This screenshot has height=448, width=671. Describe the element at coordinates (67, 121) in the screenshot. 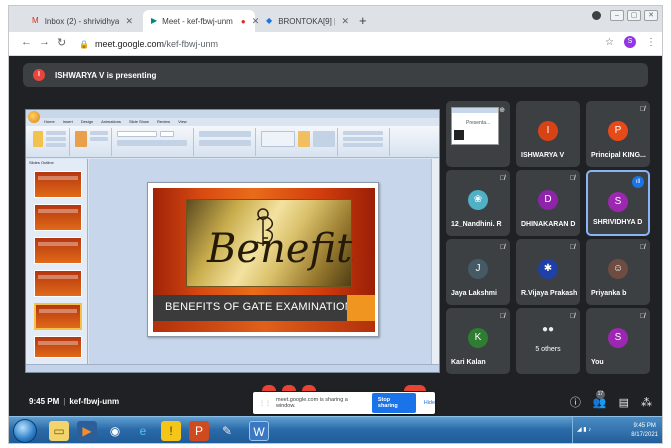

I see `ribbon-tab: Insert` at that location.